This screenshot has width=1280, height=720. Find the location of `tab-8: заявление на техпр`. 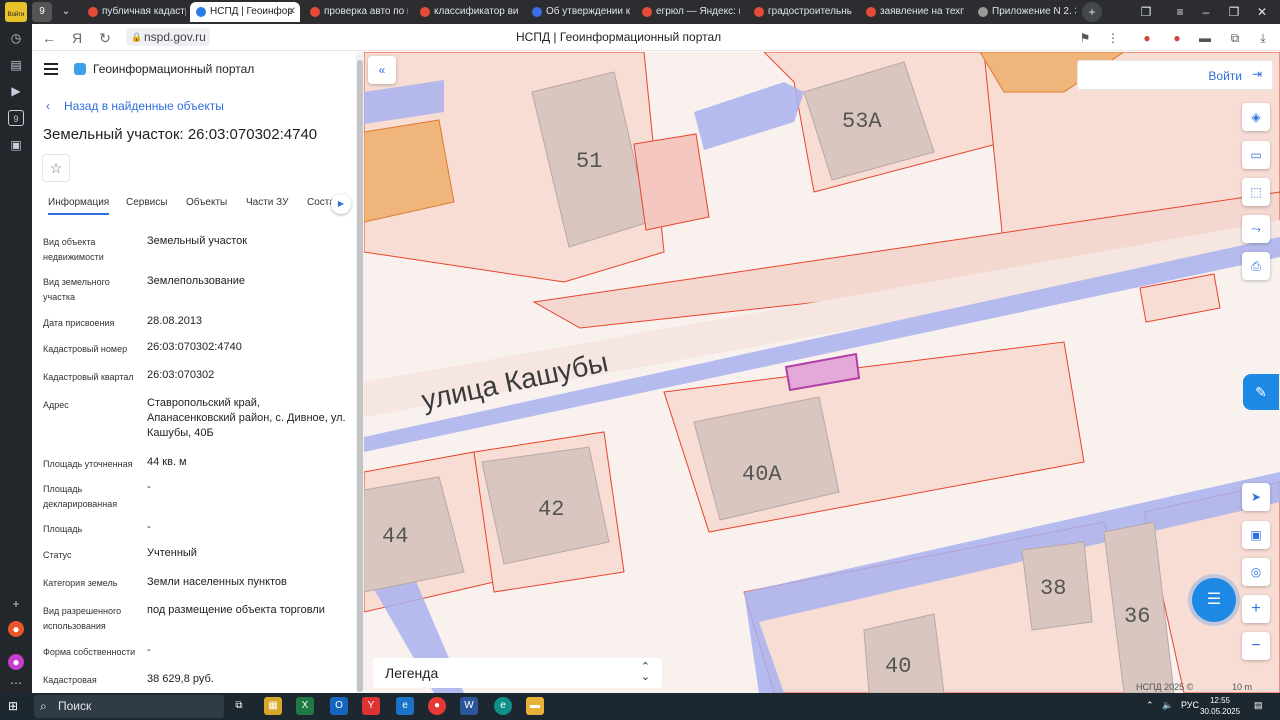

tab-8: заявление на техпр is located at coordinates (912, 12).